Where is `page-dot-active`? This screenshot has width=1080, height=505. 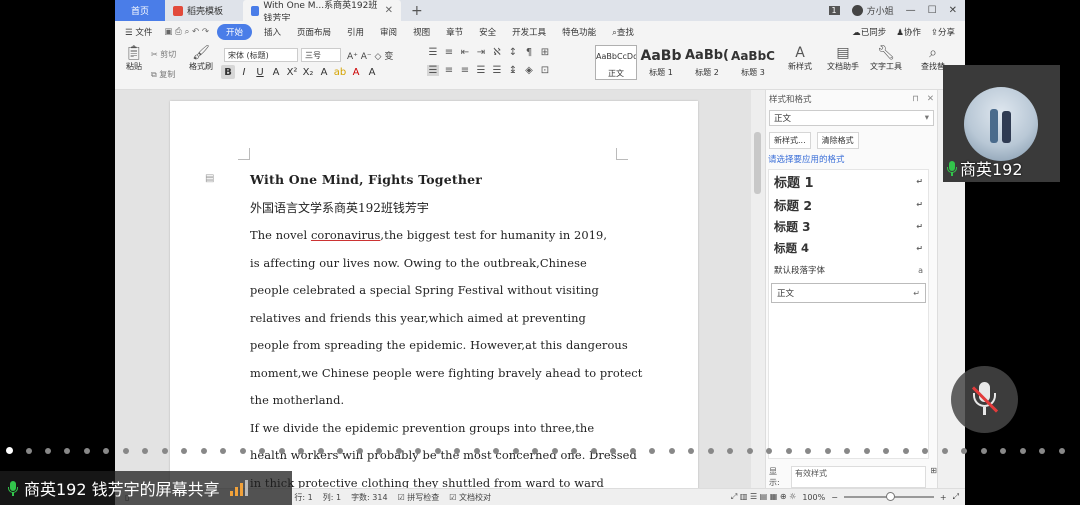
page-dot-active is located at coordinates (9, 450).